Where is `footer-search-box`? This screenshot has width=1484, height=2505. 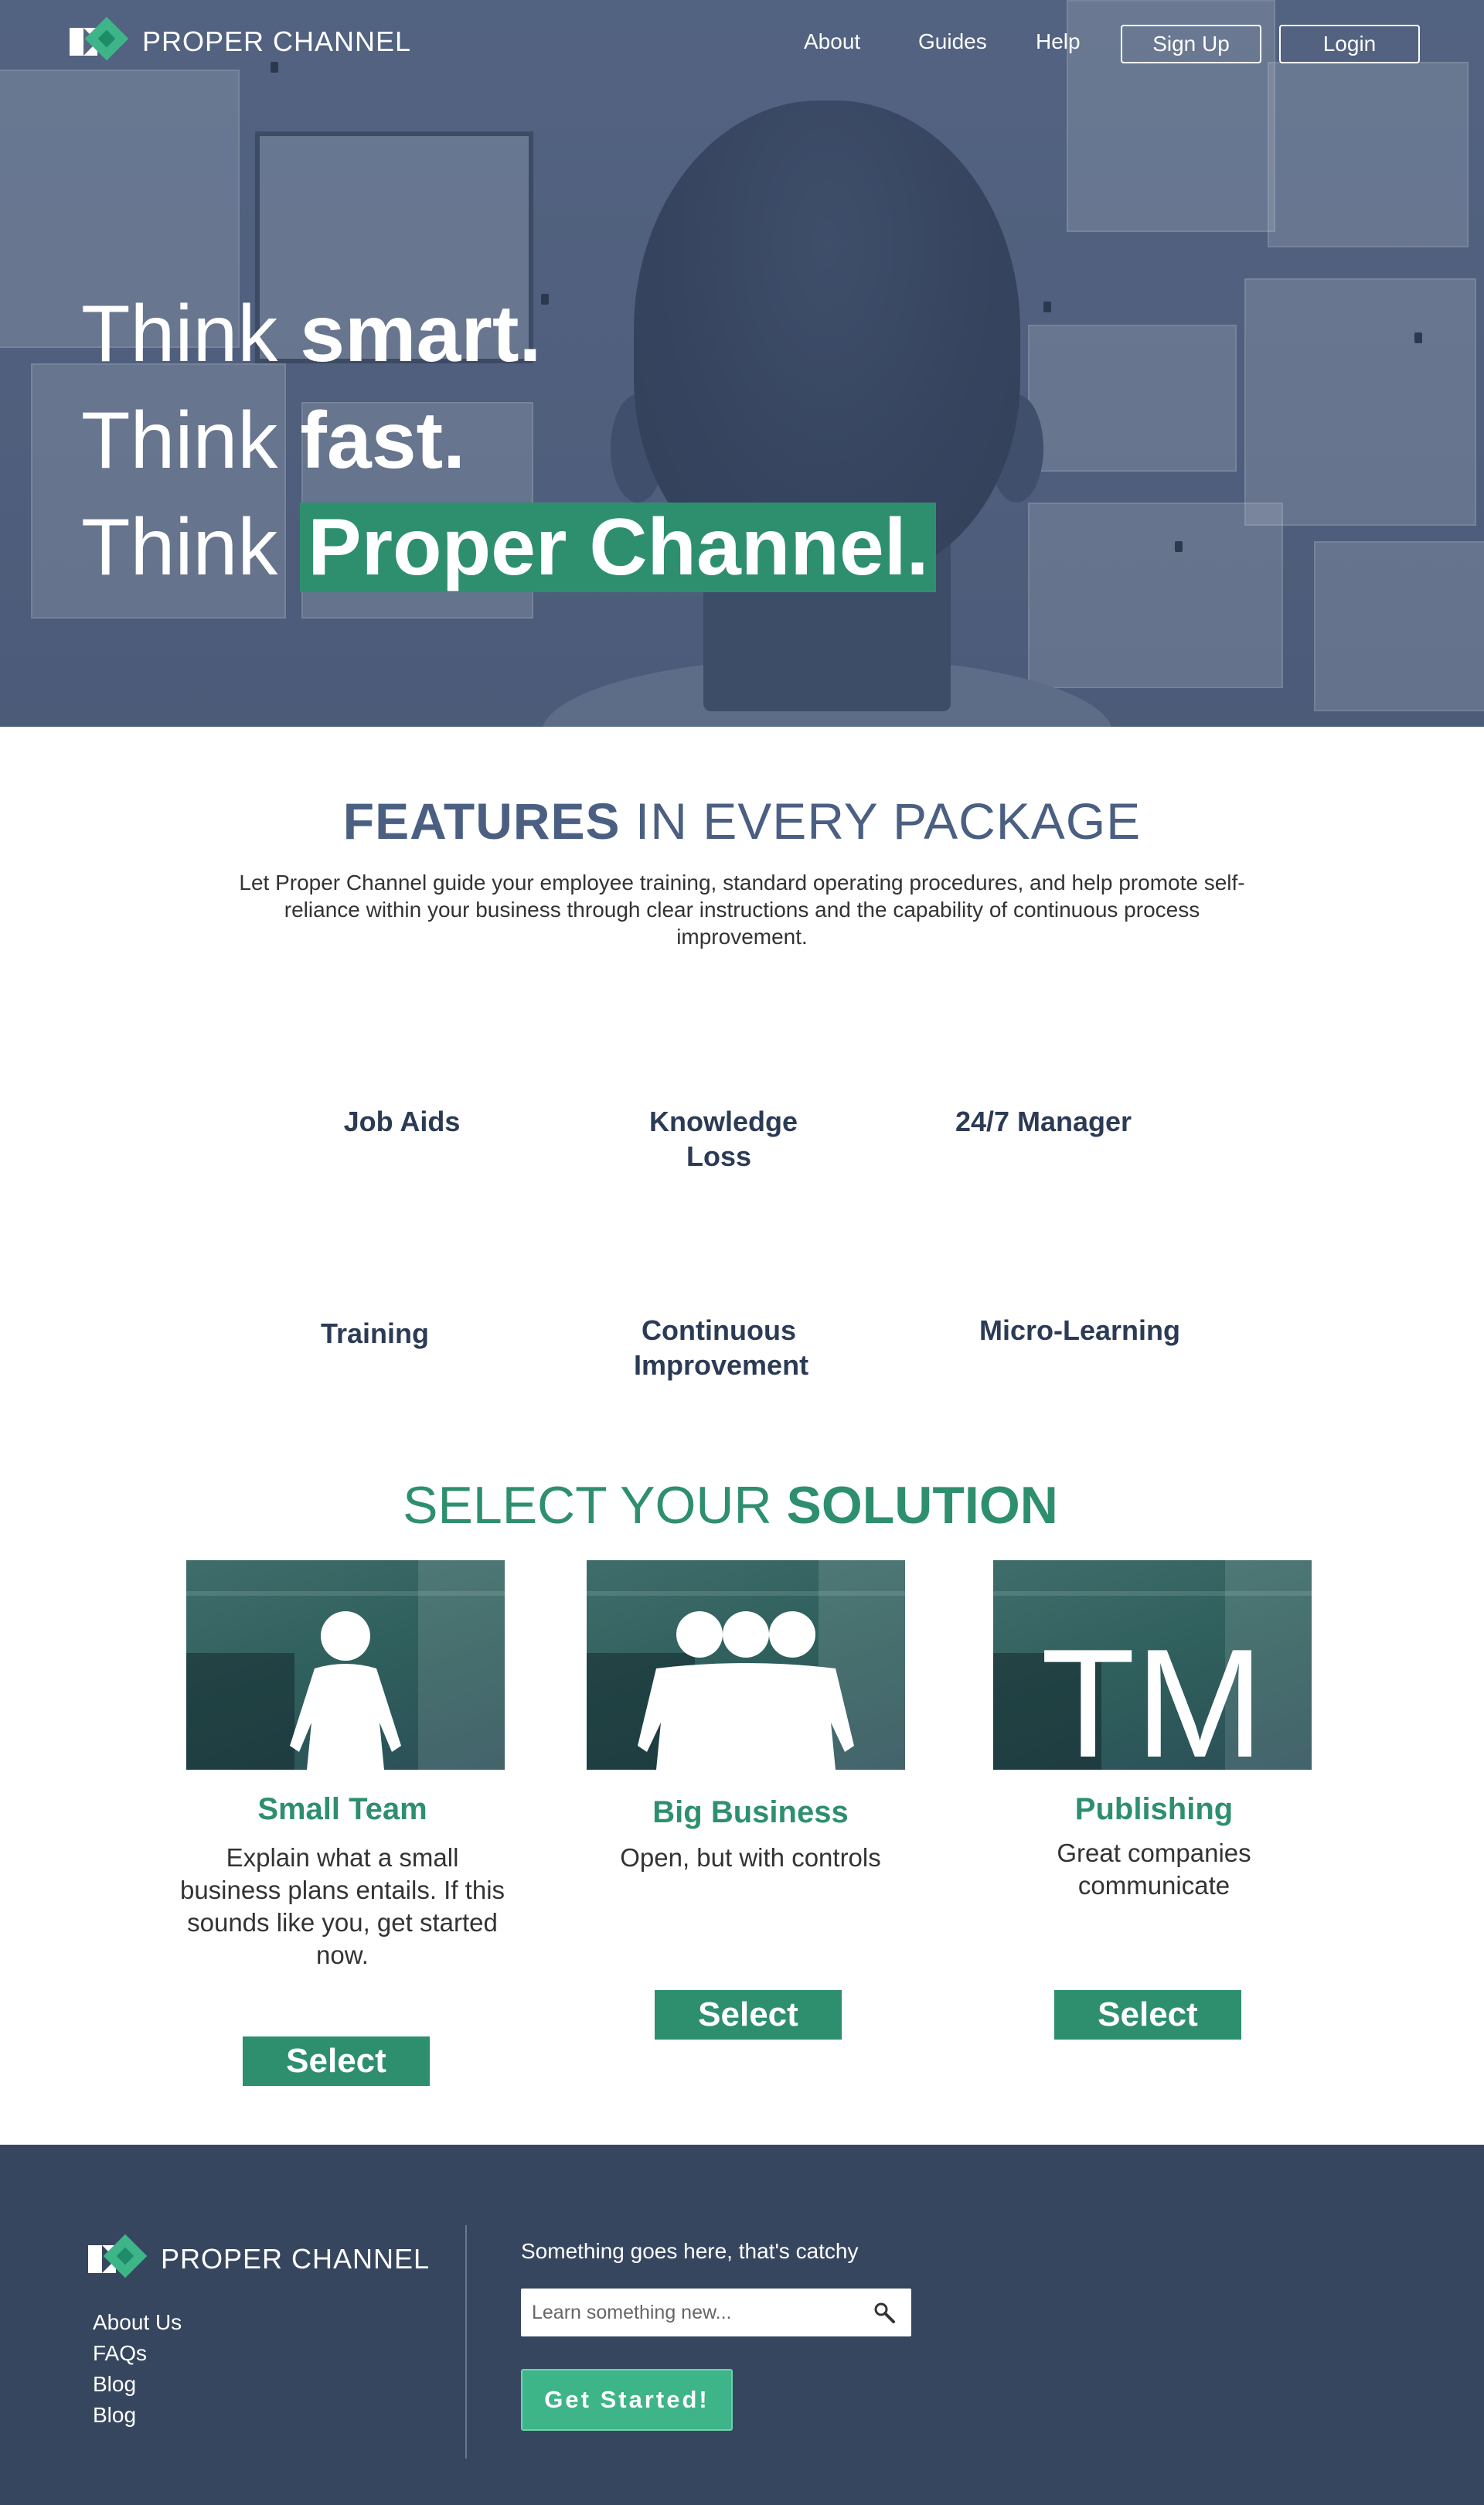
footer-search-box is located at coordinates (716, 2312).